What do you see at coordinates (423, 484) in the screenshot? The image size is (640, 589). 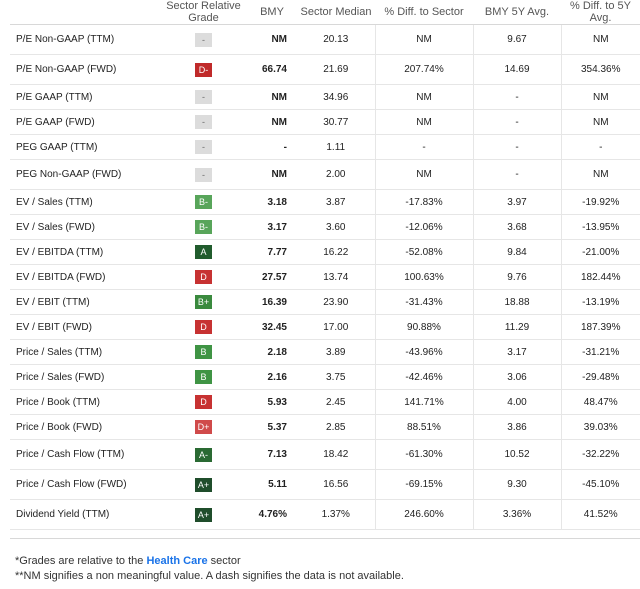 I see `diff-sector-value: -69.15%` at bounding box center [423, 484].